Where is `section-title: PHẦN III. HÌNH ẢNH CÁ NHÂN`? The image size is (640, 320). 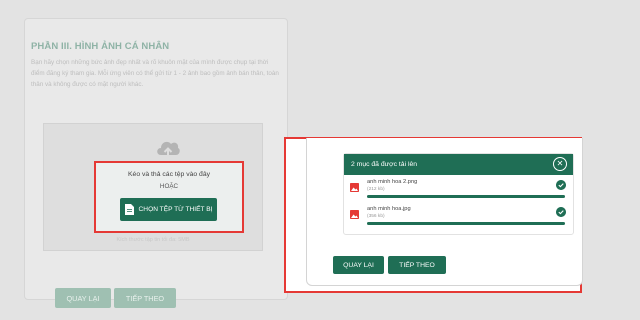 section-title: PHẦN III. HÌNH ẢNH CÁ NHÂN is located at coordinates (100, 46).